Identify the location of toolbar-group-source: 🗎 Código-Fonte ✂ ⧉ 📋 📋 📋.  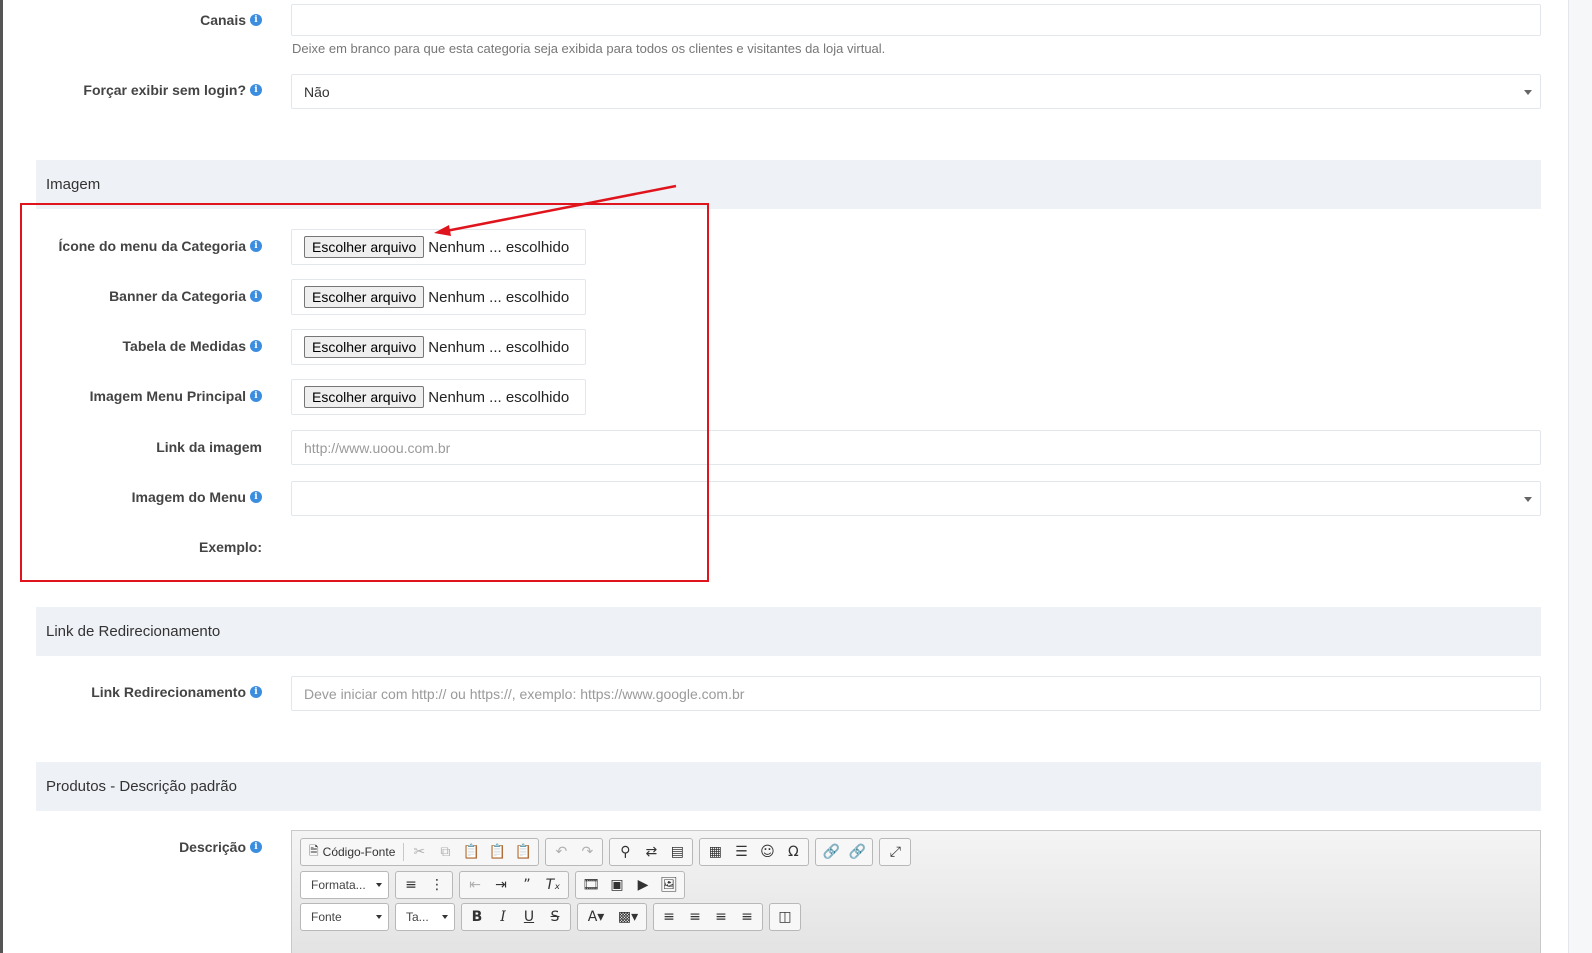
(420, 852).